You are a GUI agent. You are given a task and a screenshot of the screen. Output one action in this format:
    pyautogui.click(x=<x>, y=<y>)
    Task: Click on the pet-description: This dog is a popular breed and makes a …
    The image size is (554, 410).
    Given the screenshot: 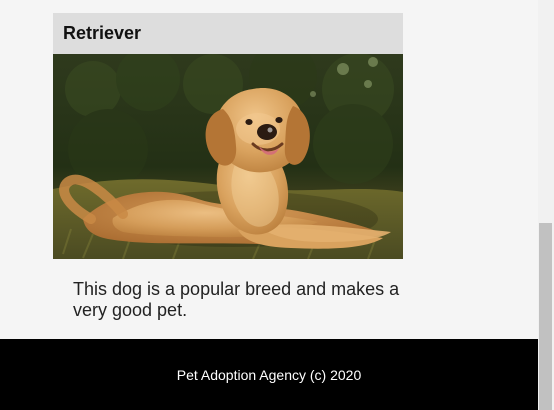 What is the action you would take?
    pyautogui.click(x=236, y=299)
    